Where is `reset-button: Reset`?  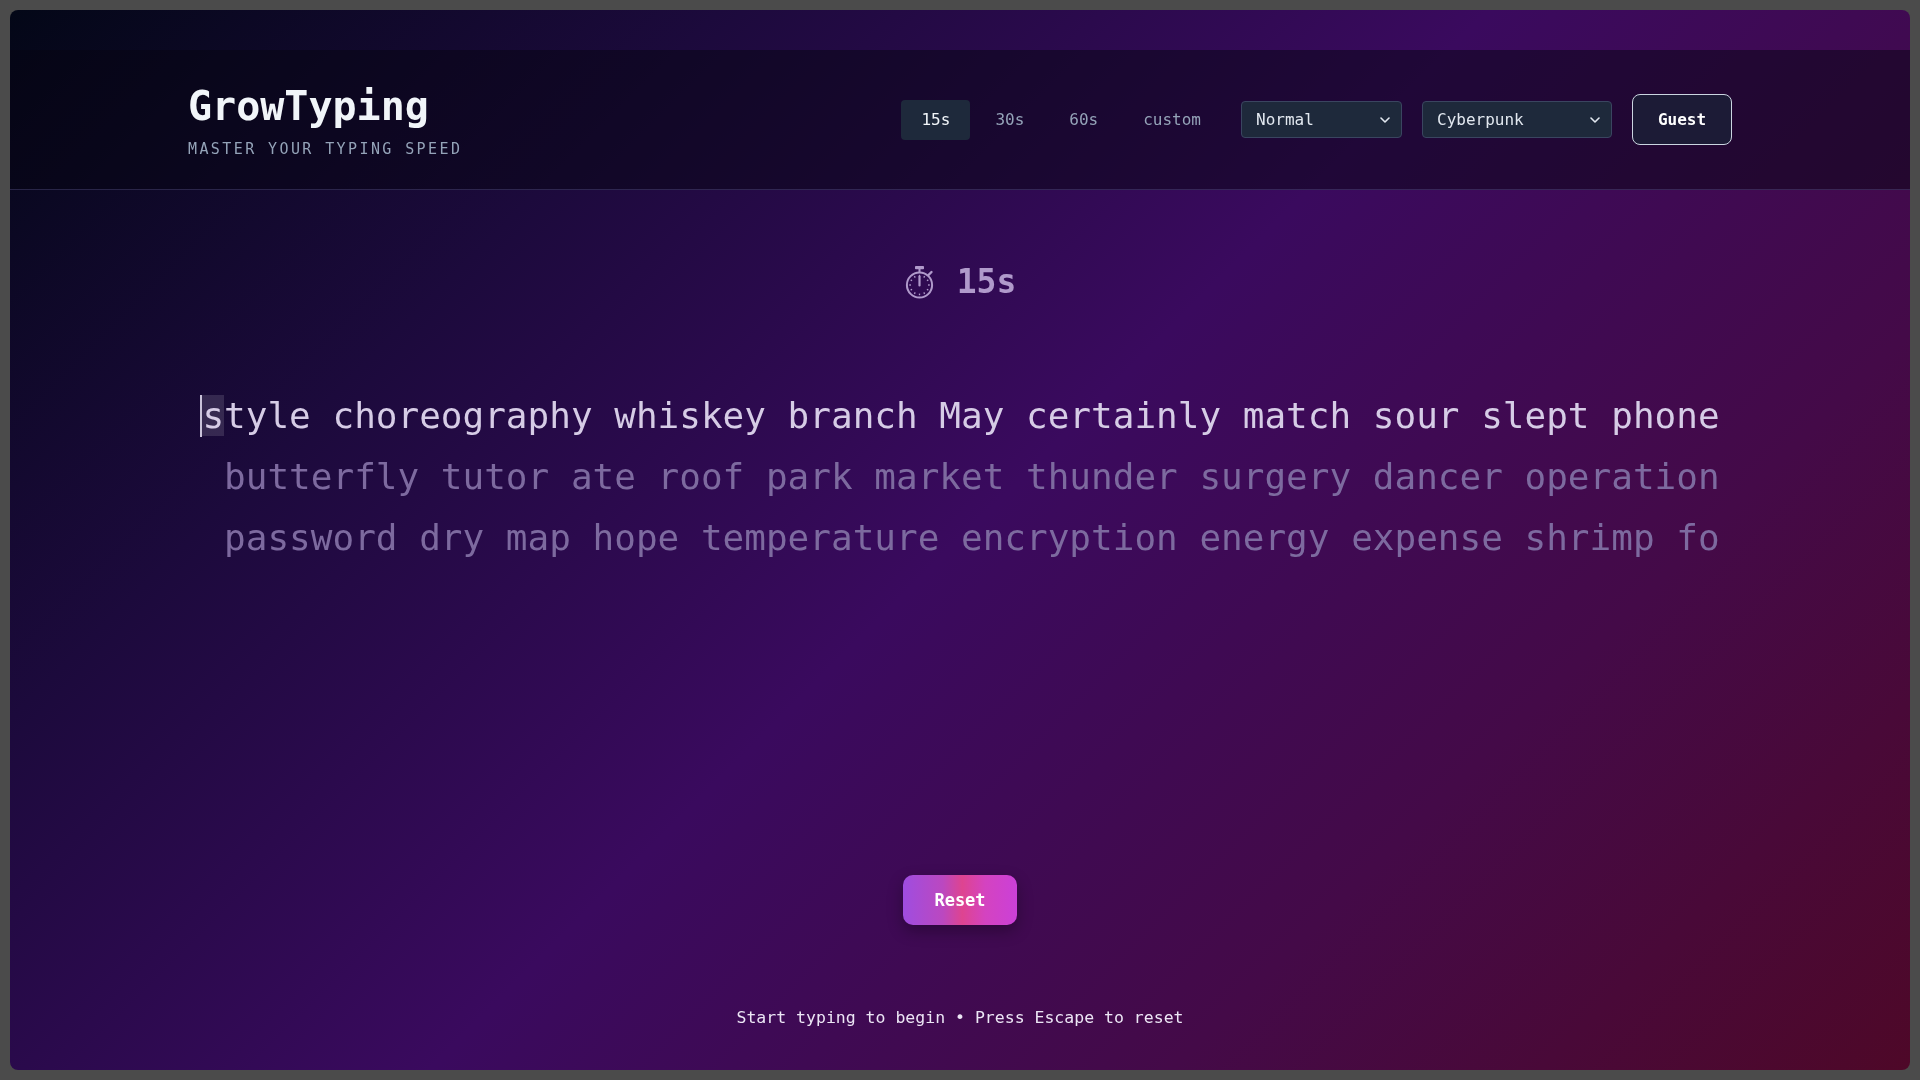
reset-button: Reset is located at coordinates (960, 900).